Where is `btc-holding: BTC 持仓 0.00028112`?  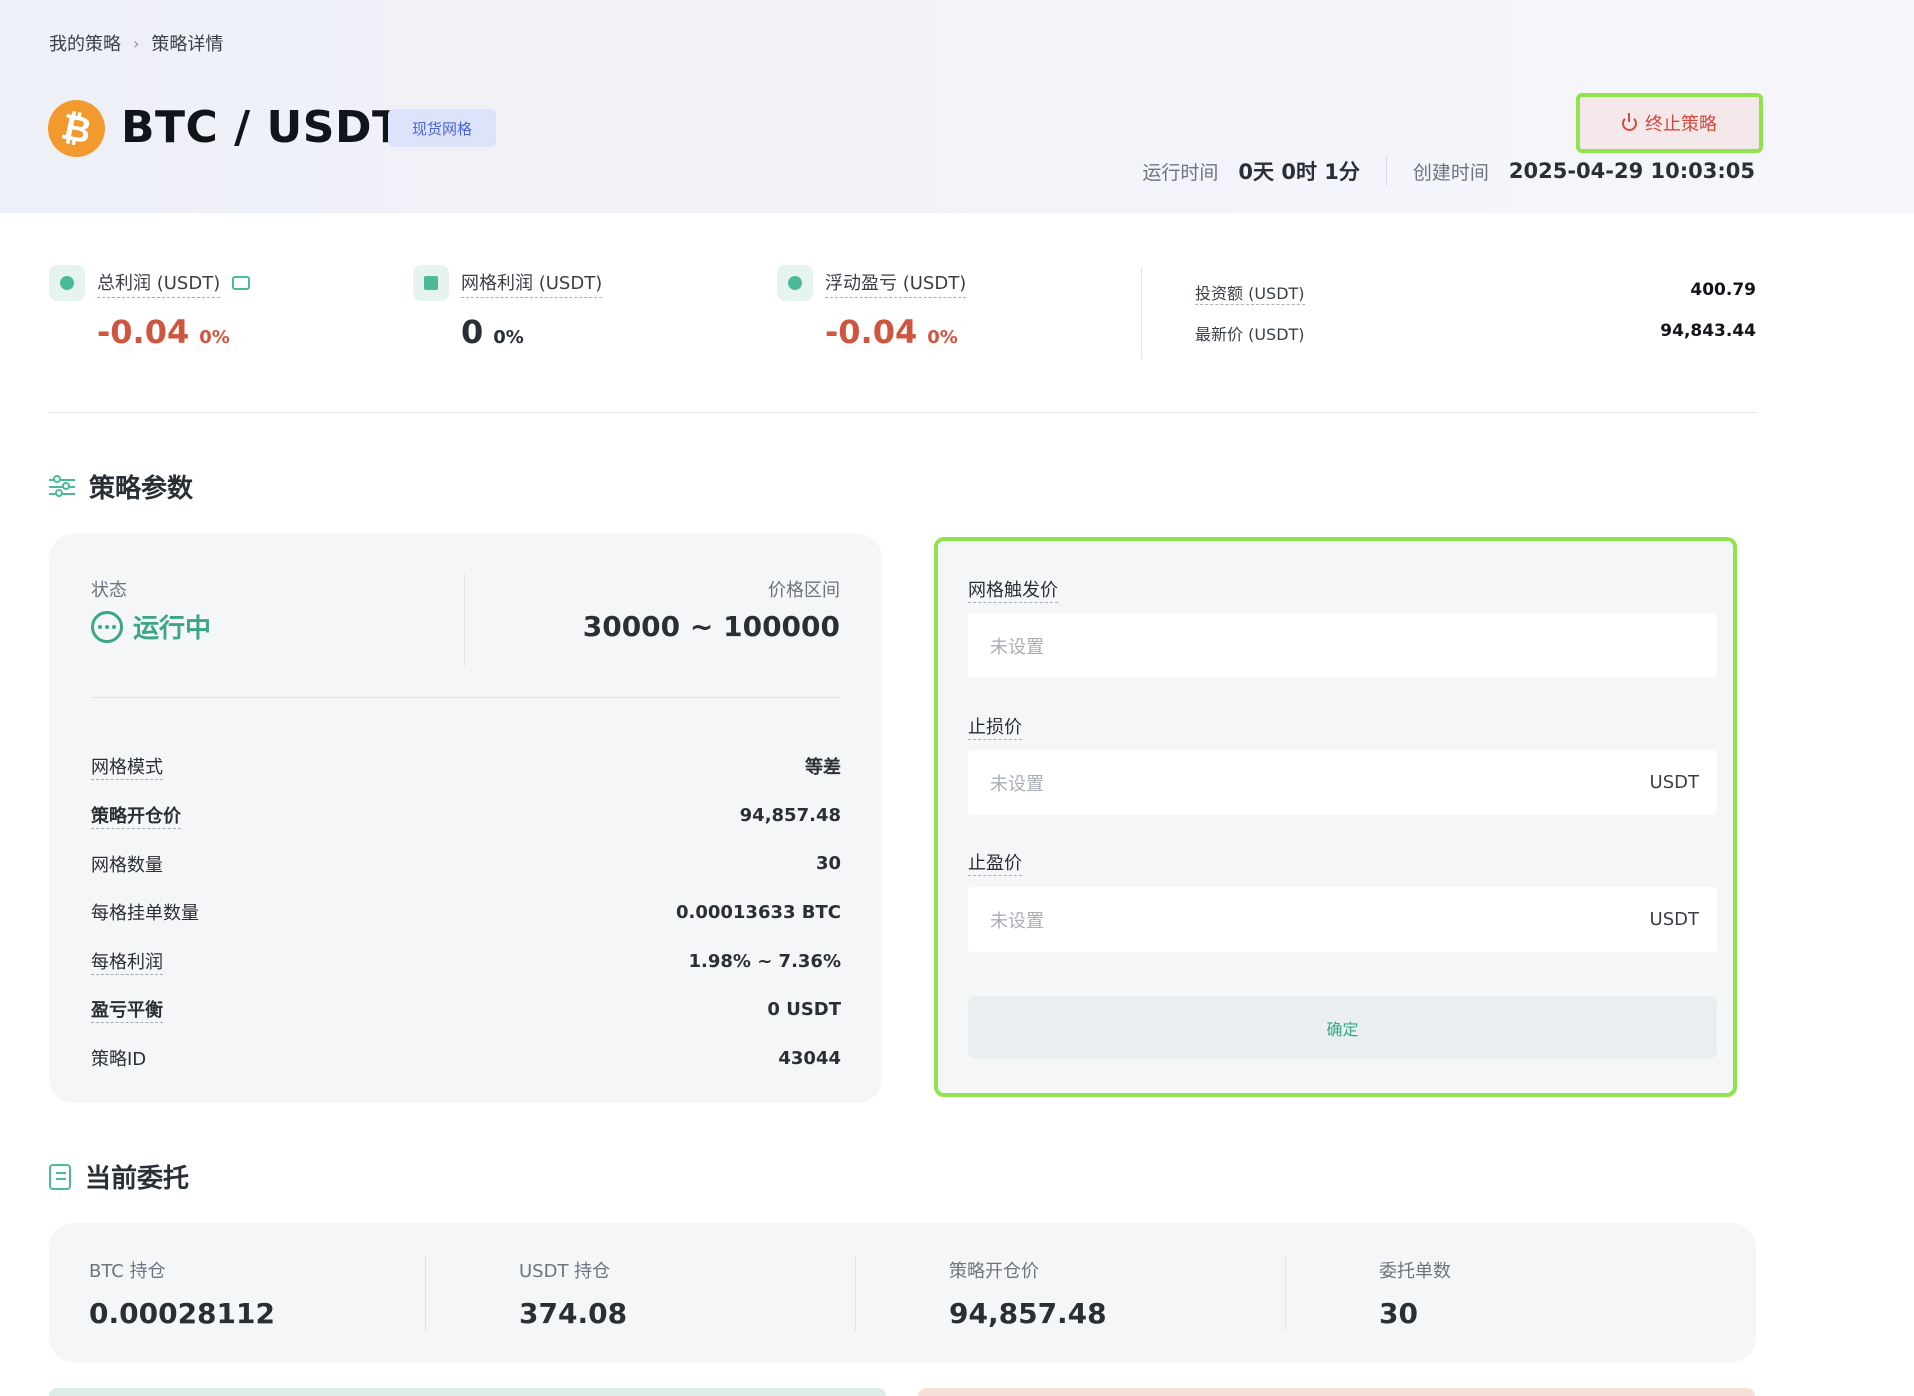 btc-holding: BTC 持仓 0.00028112 is located at coordinates (182, 1293).